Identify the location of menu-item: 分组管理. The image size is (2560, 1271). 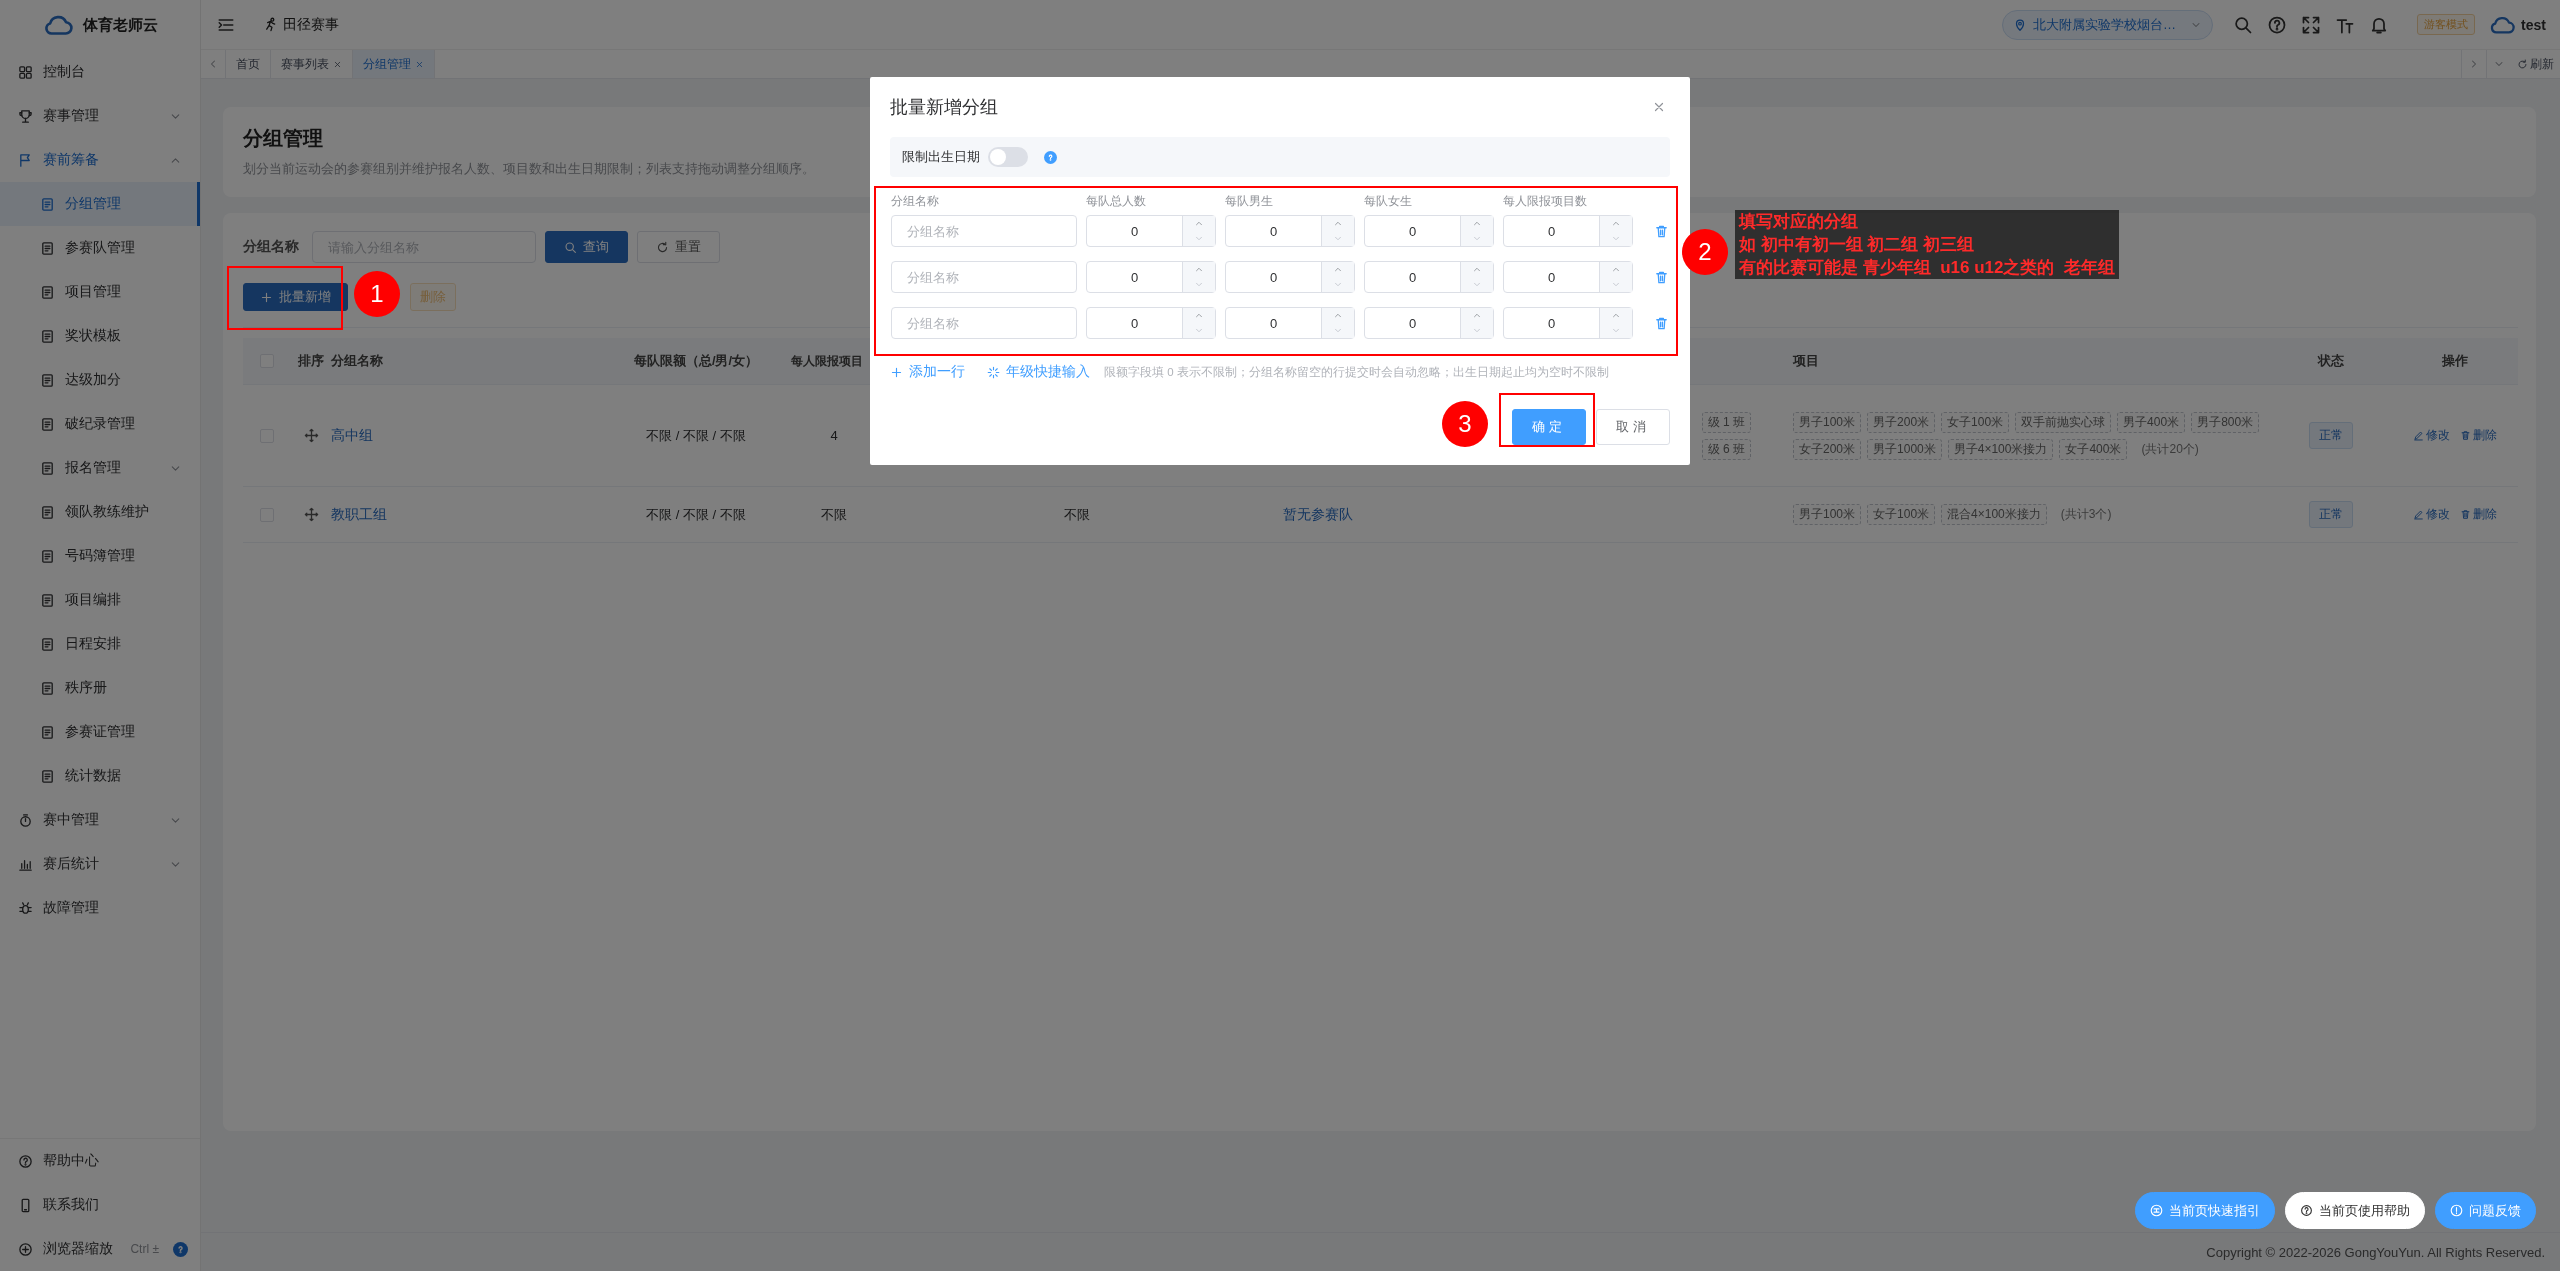
(100, 204).